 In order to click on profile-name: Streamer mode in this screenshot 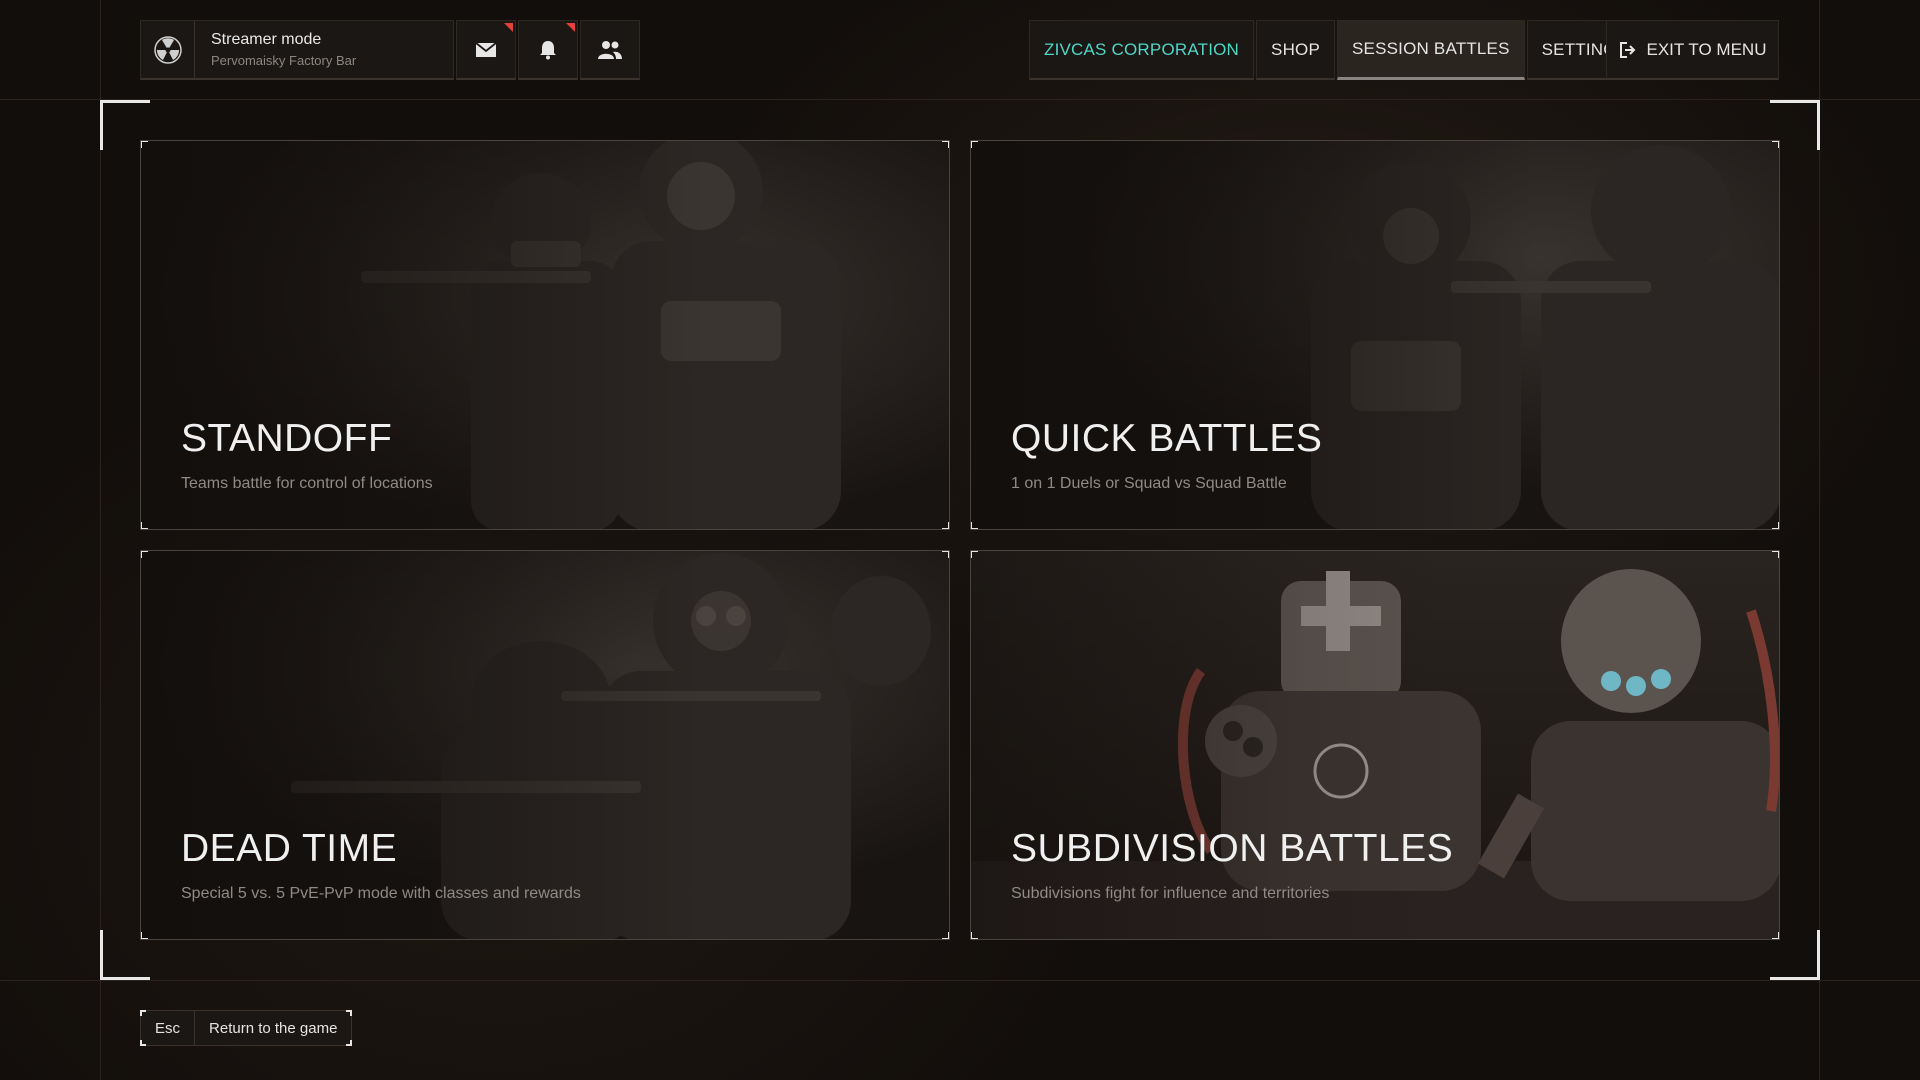, I will do `click(266, 39)`.